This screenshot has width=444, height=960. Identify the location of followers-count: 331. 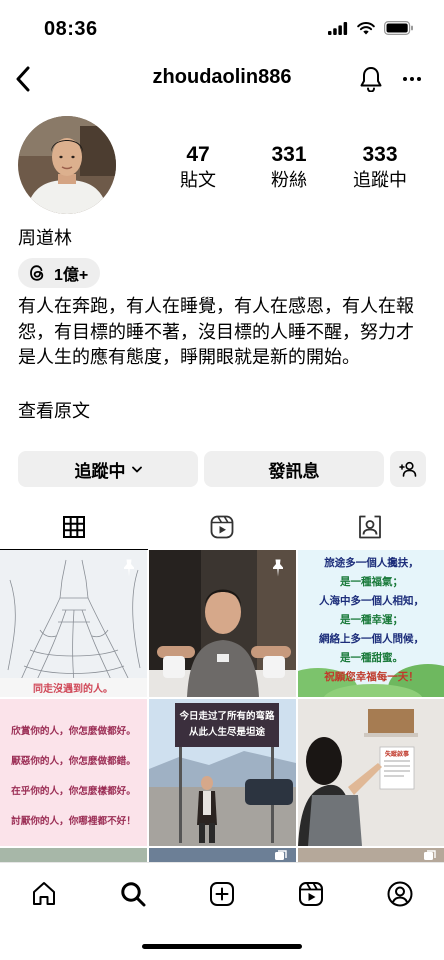
(289, 154).